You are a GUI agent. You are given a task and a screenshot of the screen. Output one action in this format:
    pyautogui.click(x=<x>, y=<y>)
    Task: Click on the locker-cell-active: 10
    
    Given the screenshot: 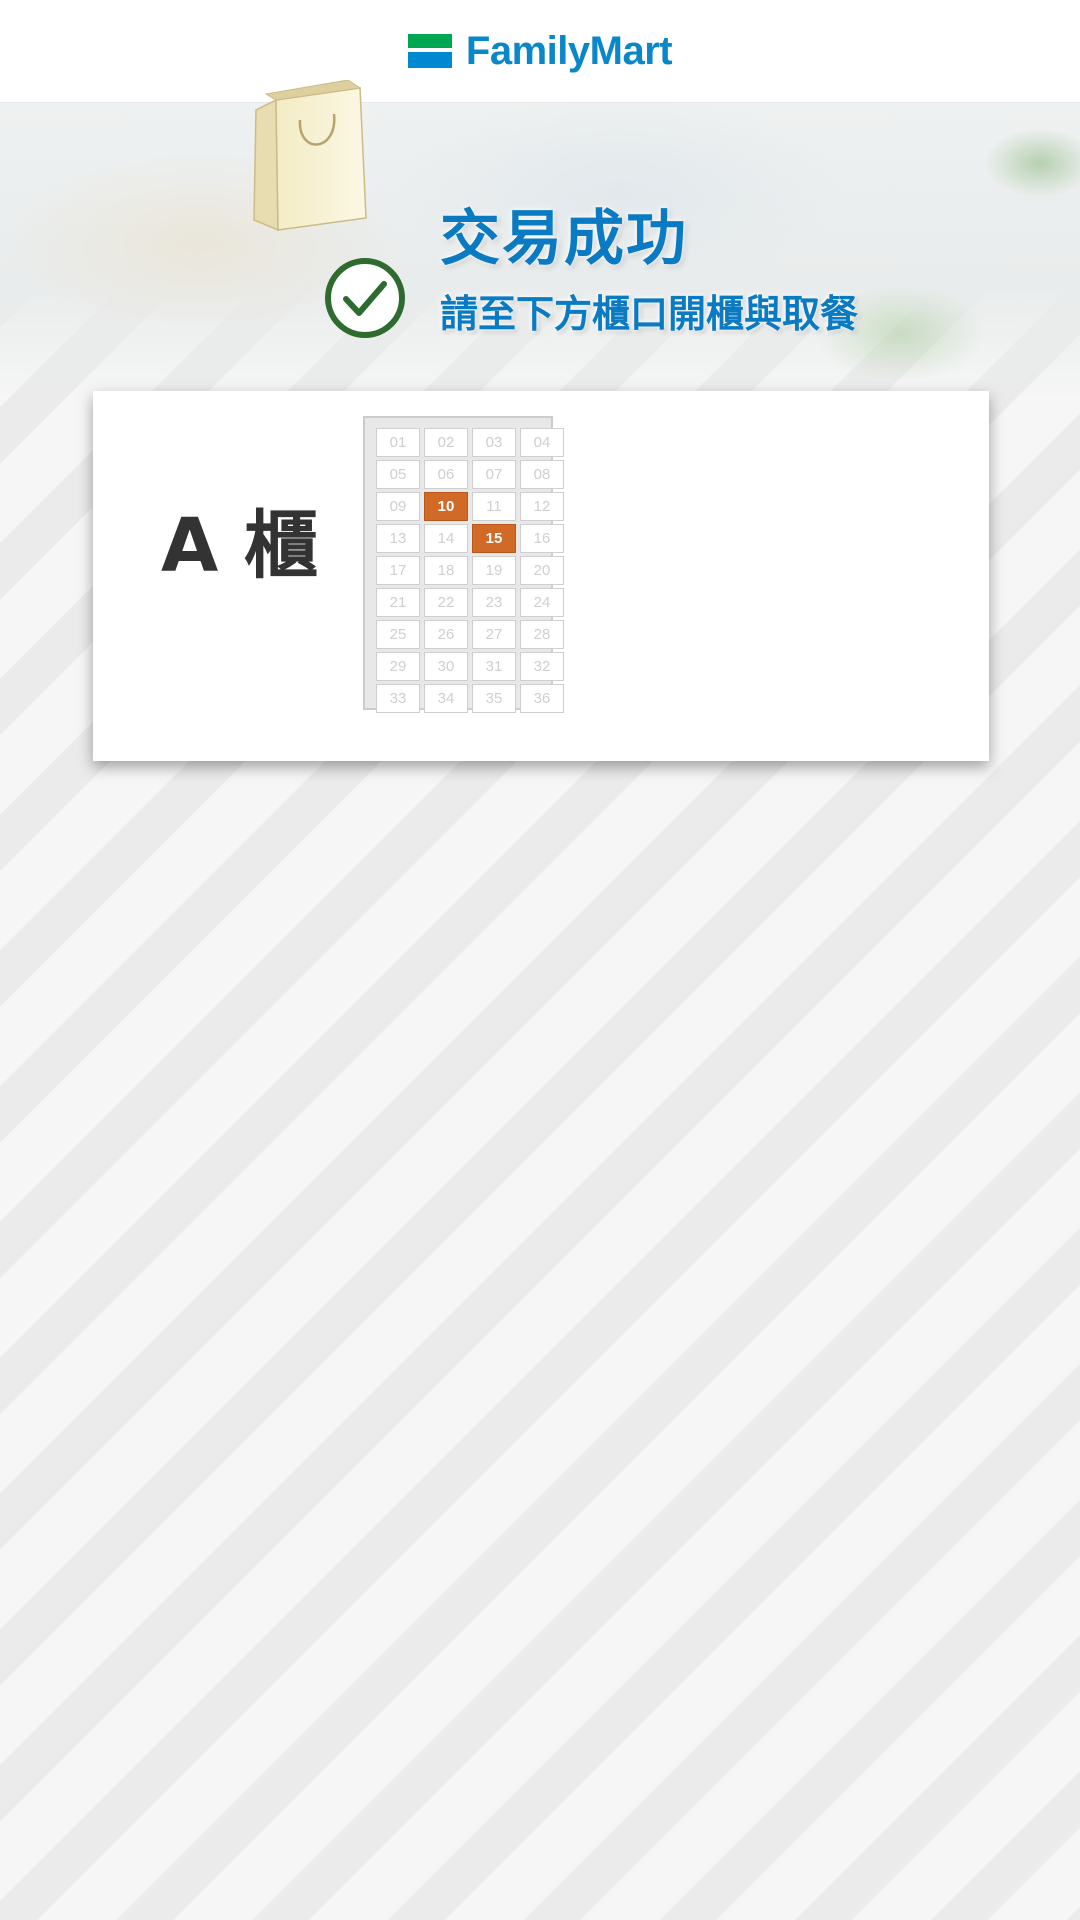 What is the action you would take?
    pyautogui.click(x=446, y=506)
    